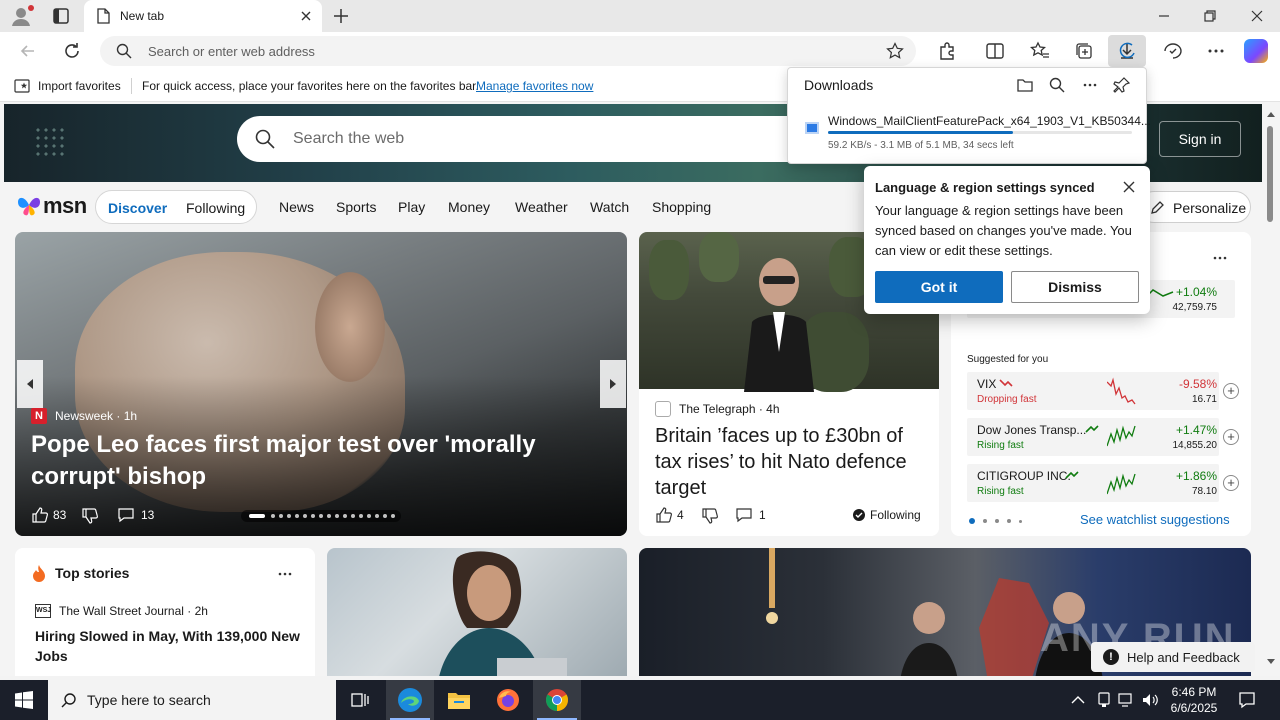 The image size is (1280, 720). Describe the element at coordinates (22, 16) in the screenshot. I see `profile-button` at that location.